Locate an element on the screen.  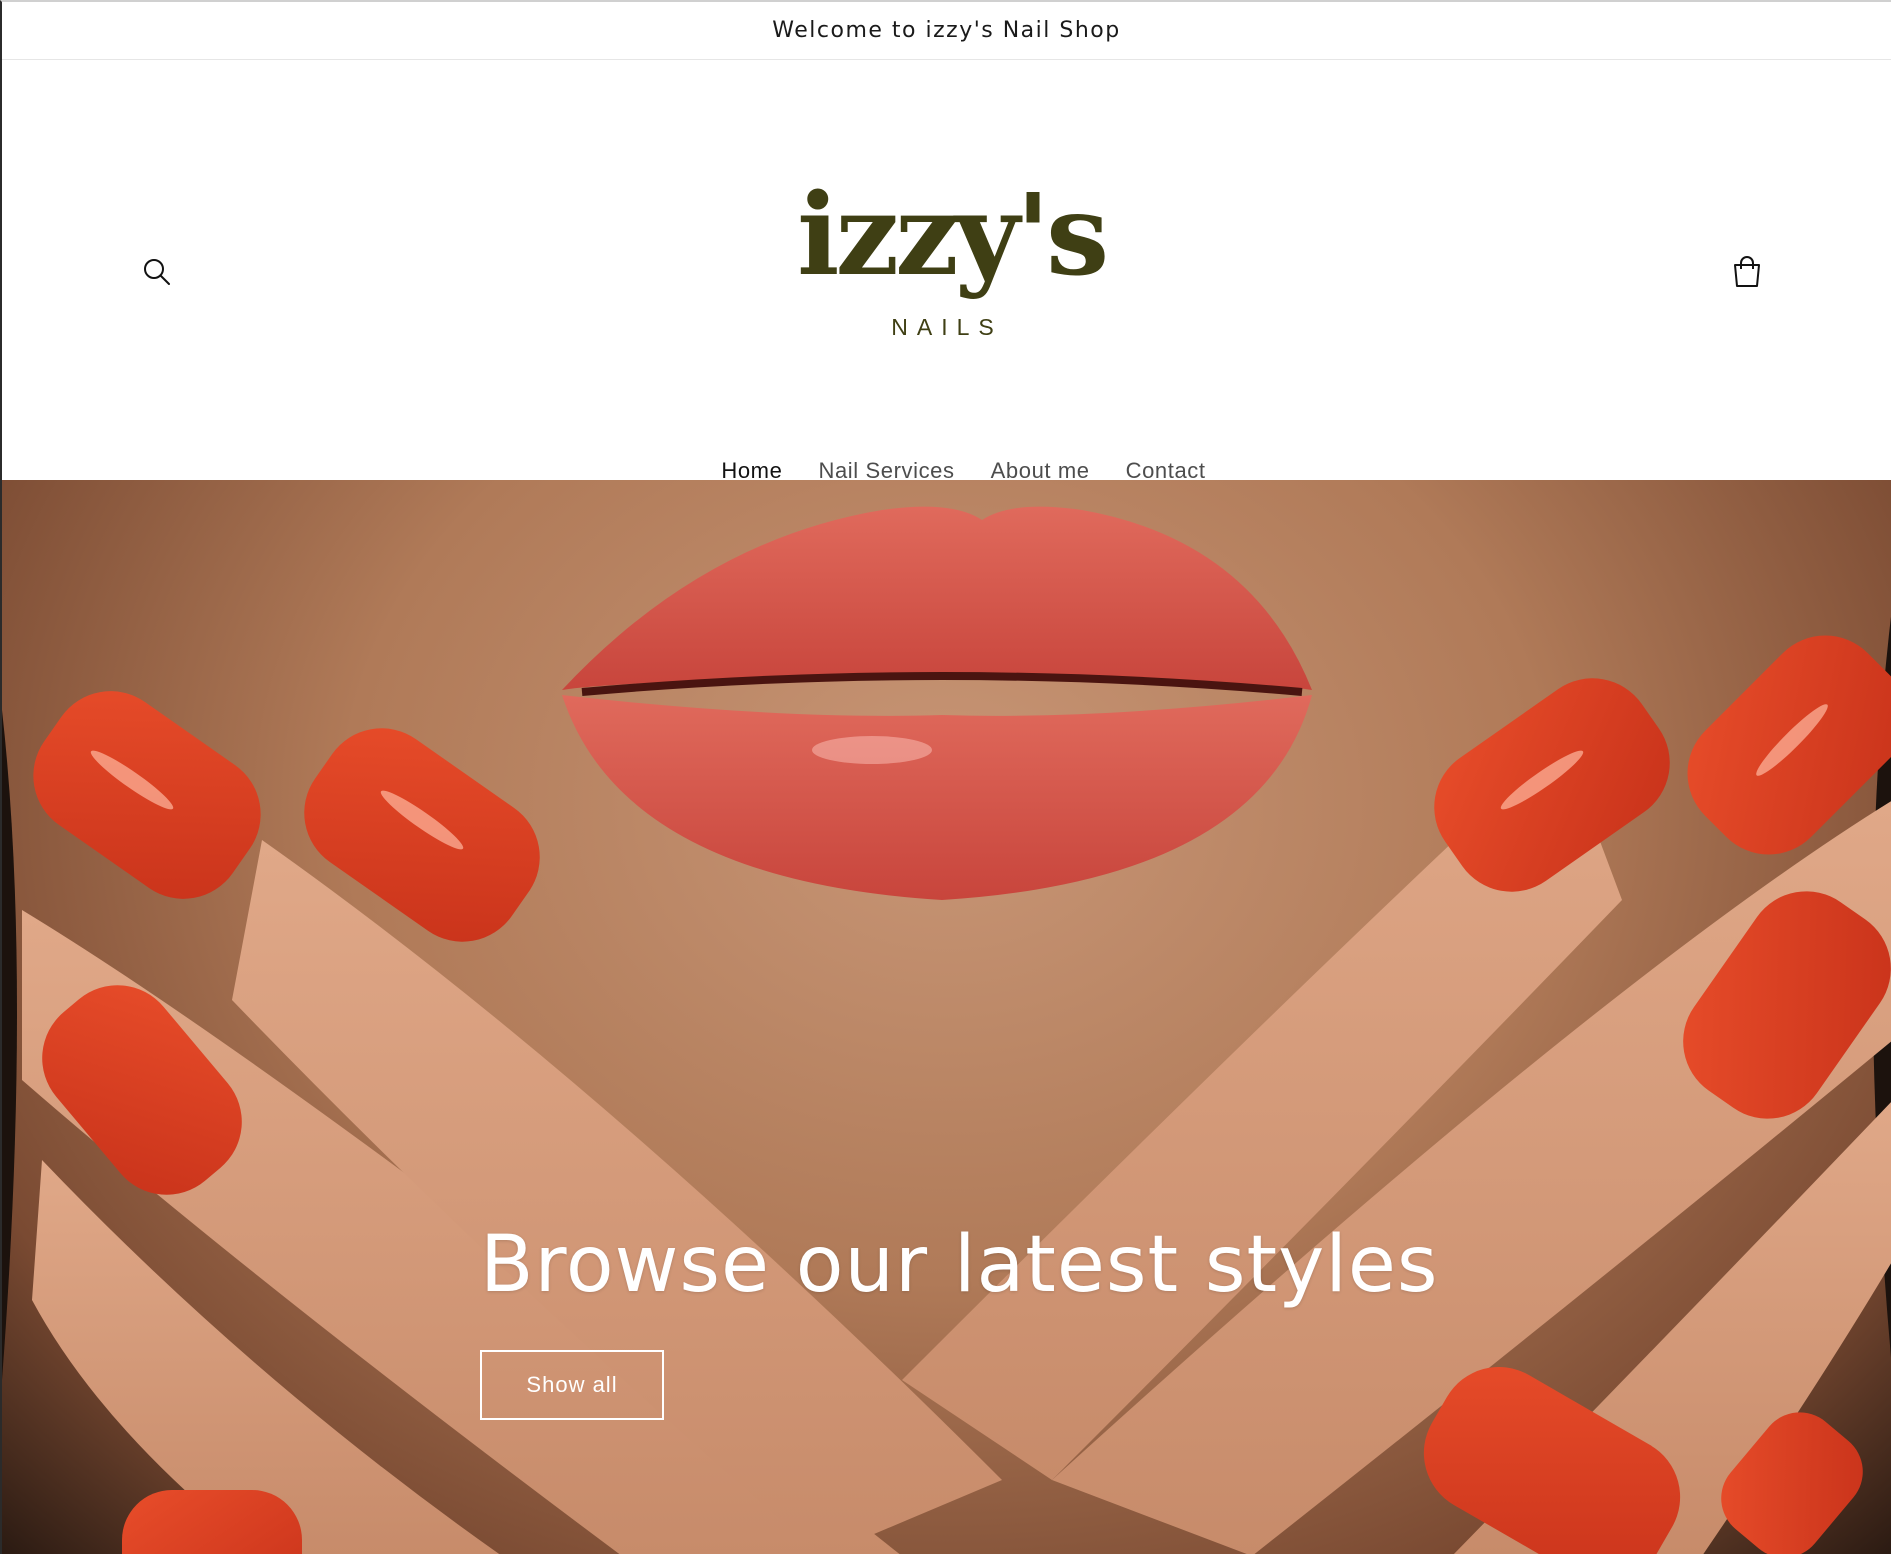
cart-icon is located at coordinates (1747, 271).